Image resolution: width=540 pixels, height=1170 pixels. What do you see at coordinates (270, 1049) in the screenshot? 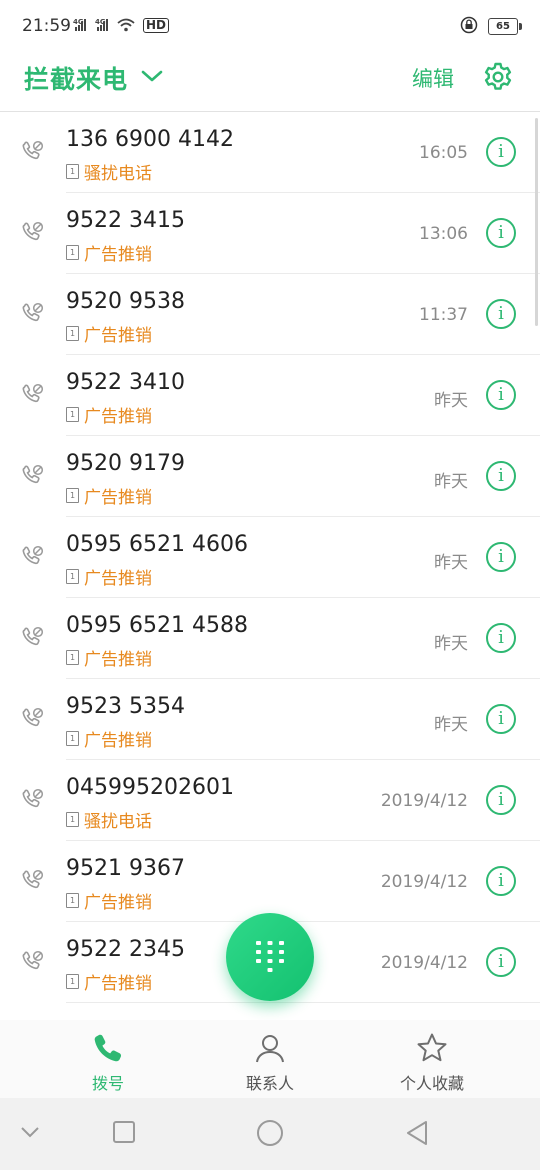
I see `person-icon` at bounding box center [270, 1049].